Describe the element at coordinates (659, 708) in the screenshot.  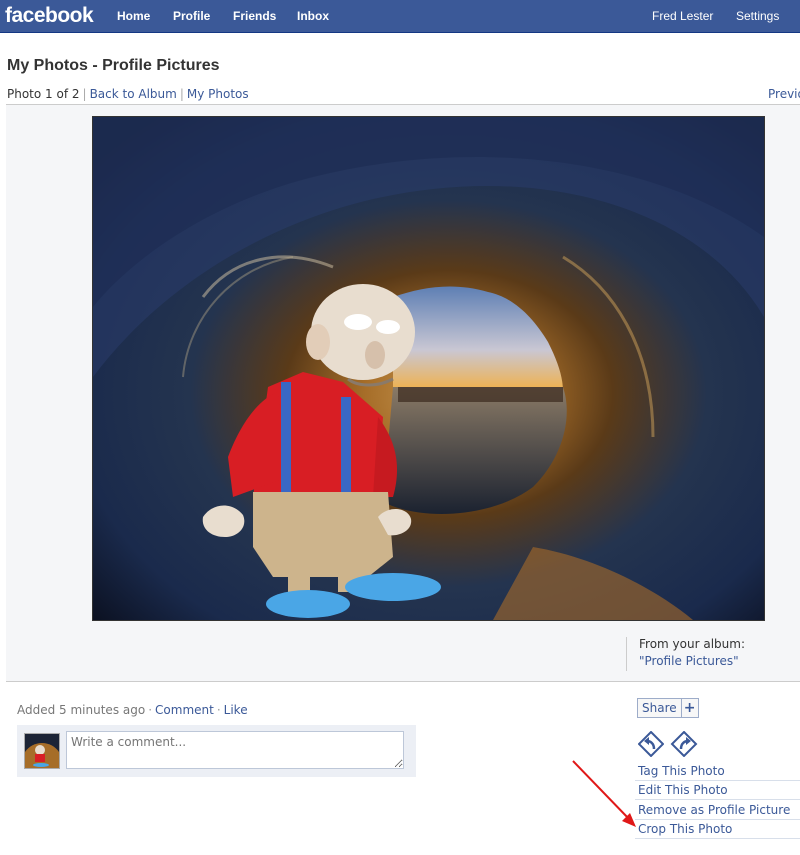
I see `share-label: Share` at that location.